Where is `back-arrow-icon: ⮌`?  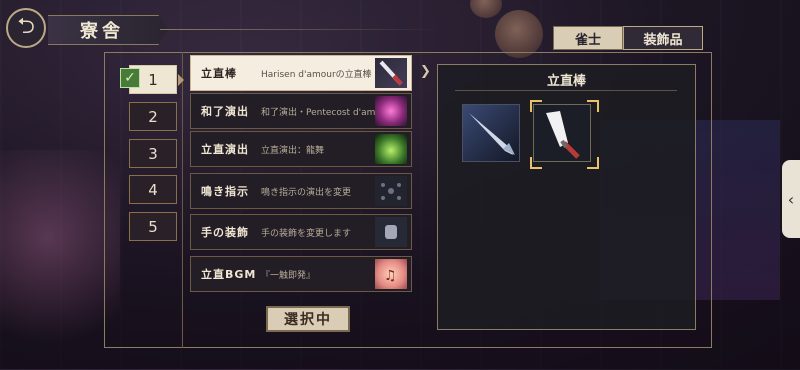
back-arrow-icon: ⮌ is located at coordinates (26, 26).